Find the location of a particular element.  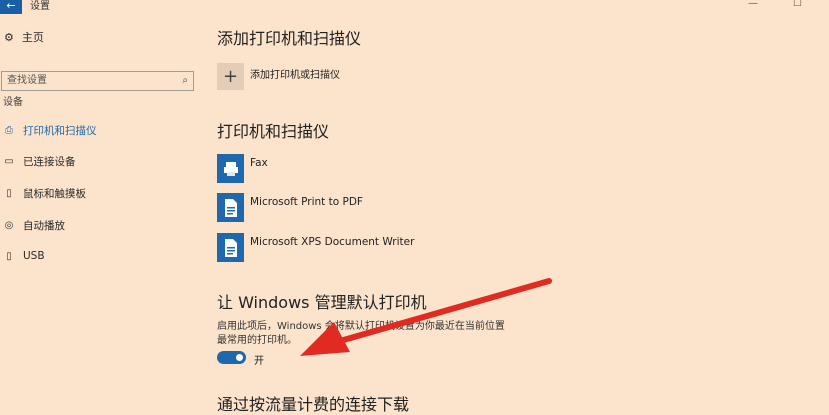

printer-name: Microsoft Print to PDF is located at coordinates (306, 202).